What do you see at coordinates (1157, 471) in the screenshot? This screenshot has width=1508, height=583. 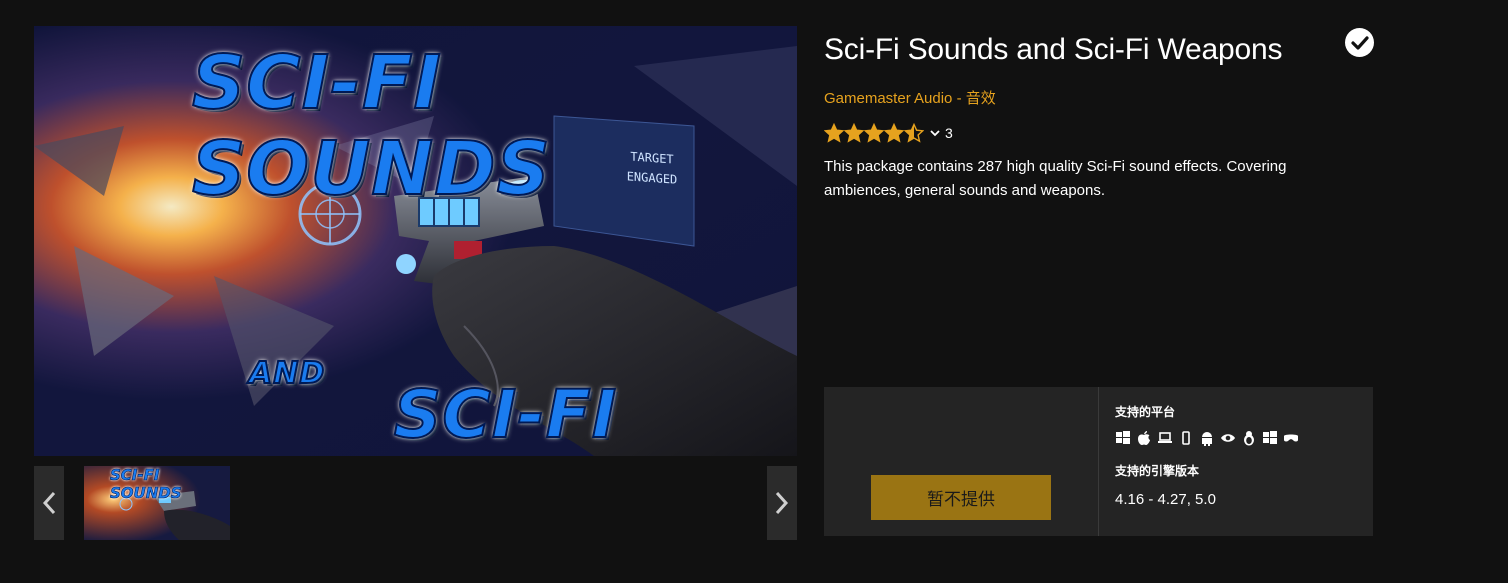 I see `engine-version-label: 支持的引擎版本` at bounding box center [1157, 471].